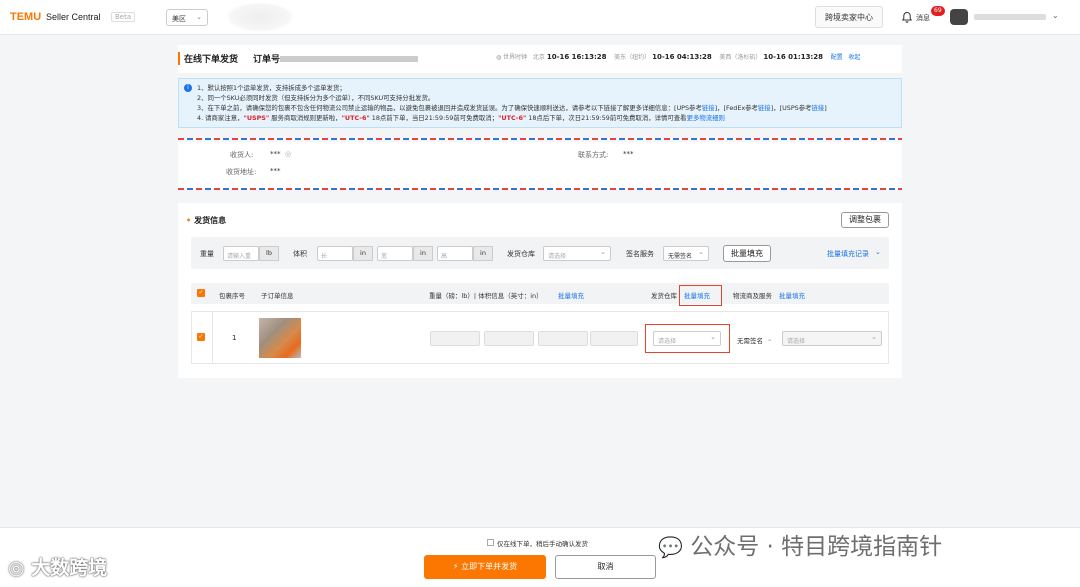 The height and width of the screenshot is (587, 1080). I want to click on watermark-left-text: 大数跨境, so click(69, 568).